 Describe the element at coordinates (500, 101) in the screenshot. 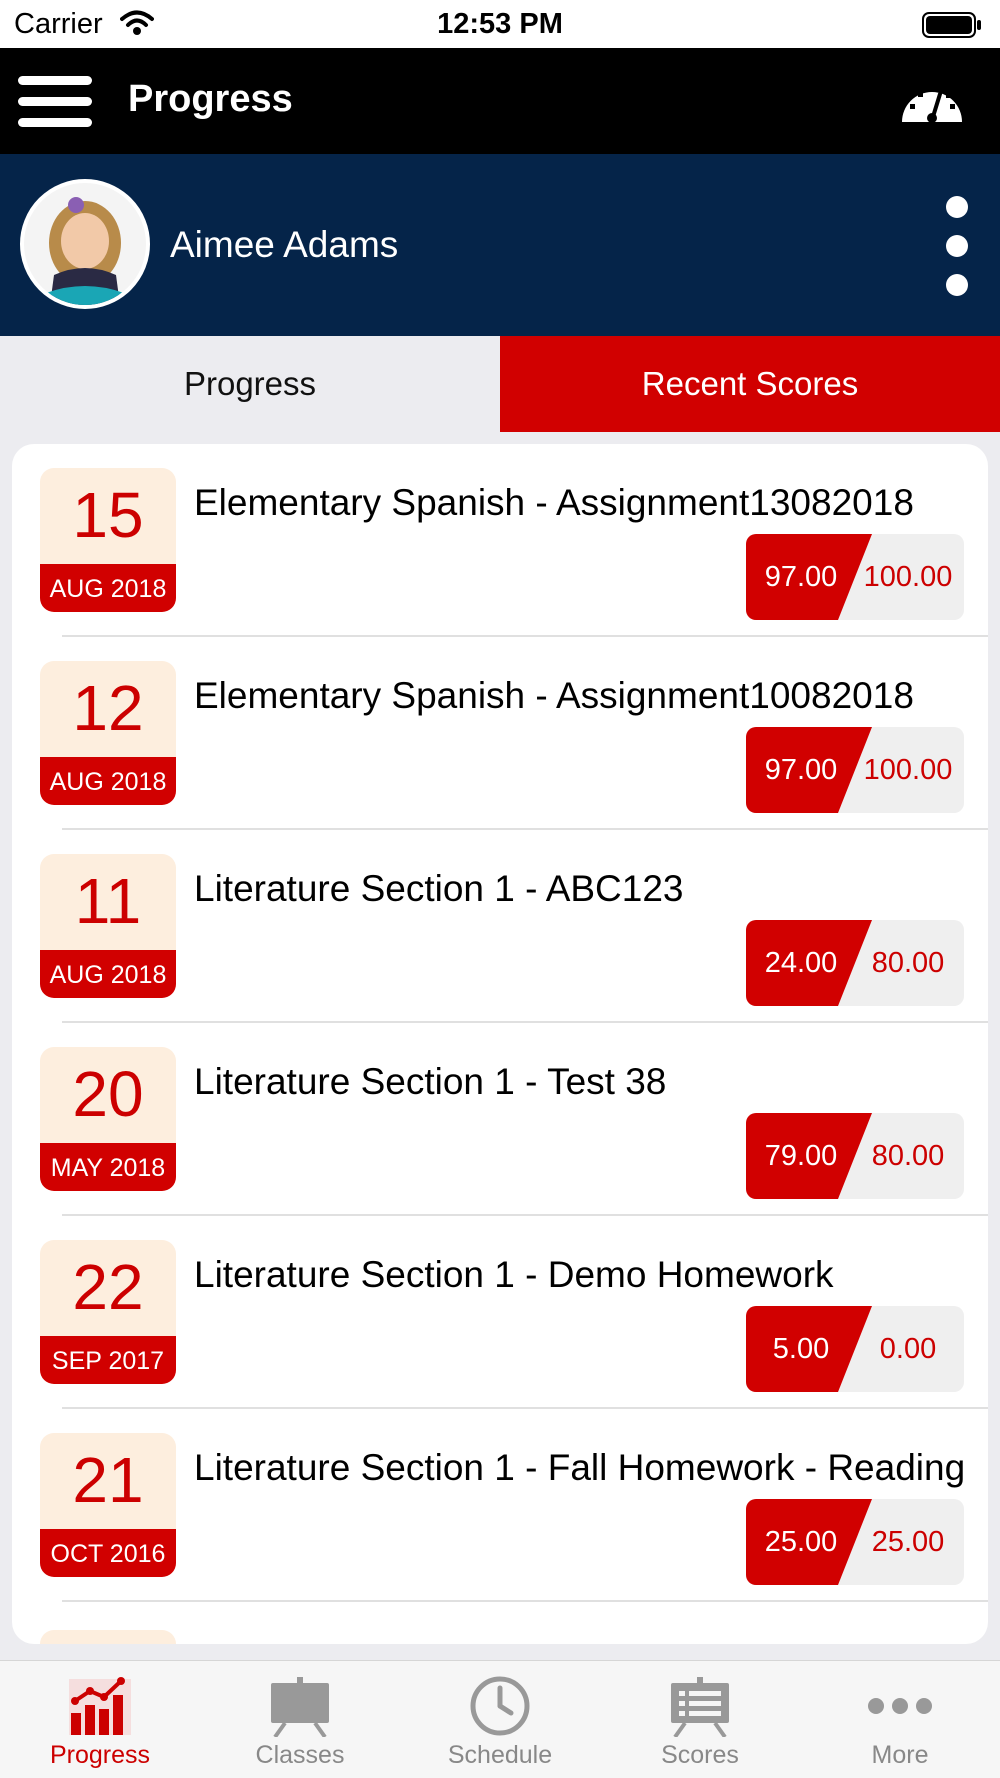

I see `app-header: Progress` at that location.